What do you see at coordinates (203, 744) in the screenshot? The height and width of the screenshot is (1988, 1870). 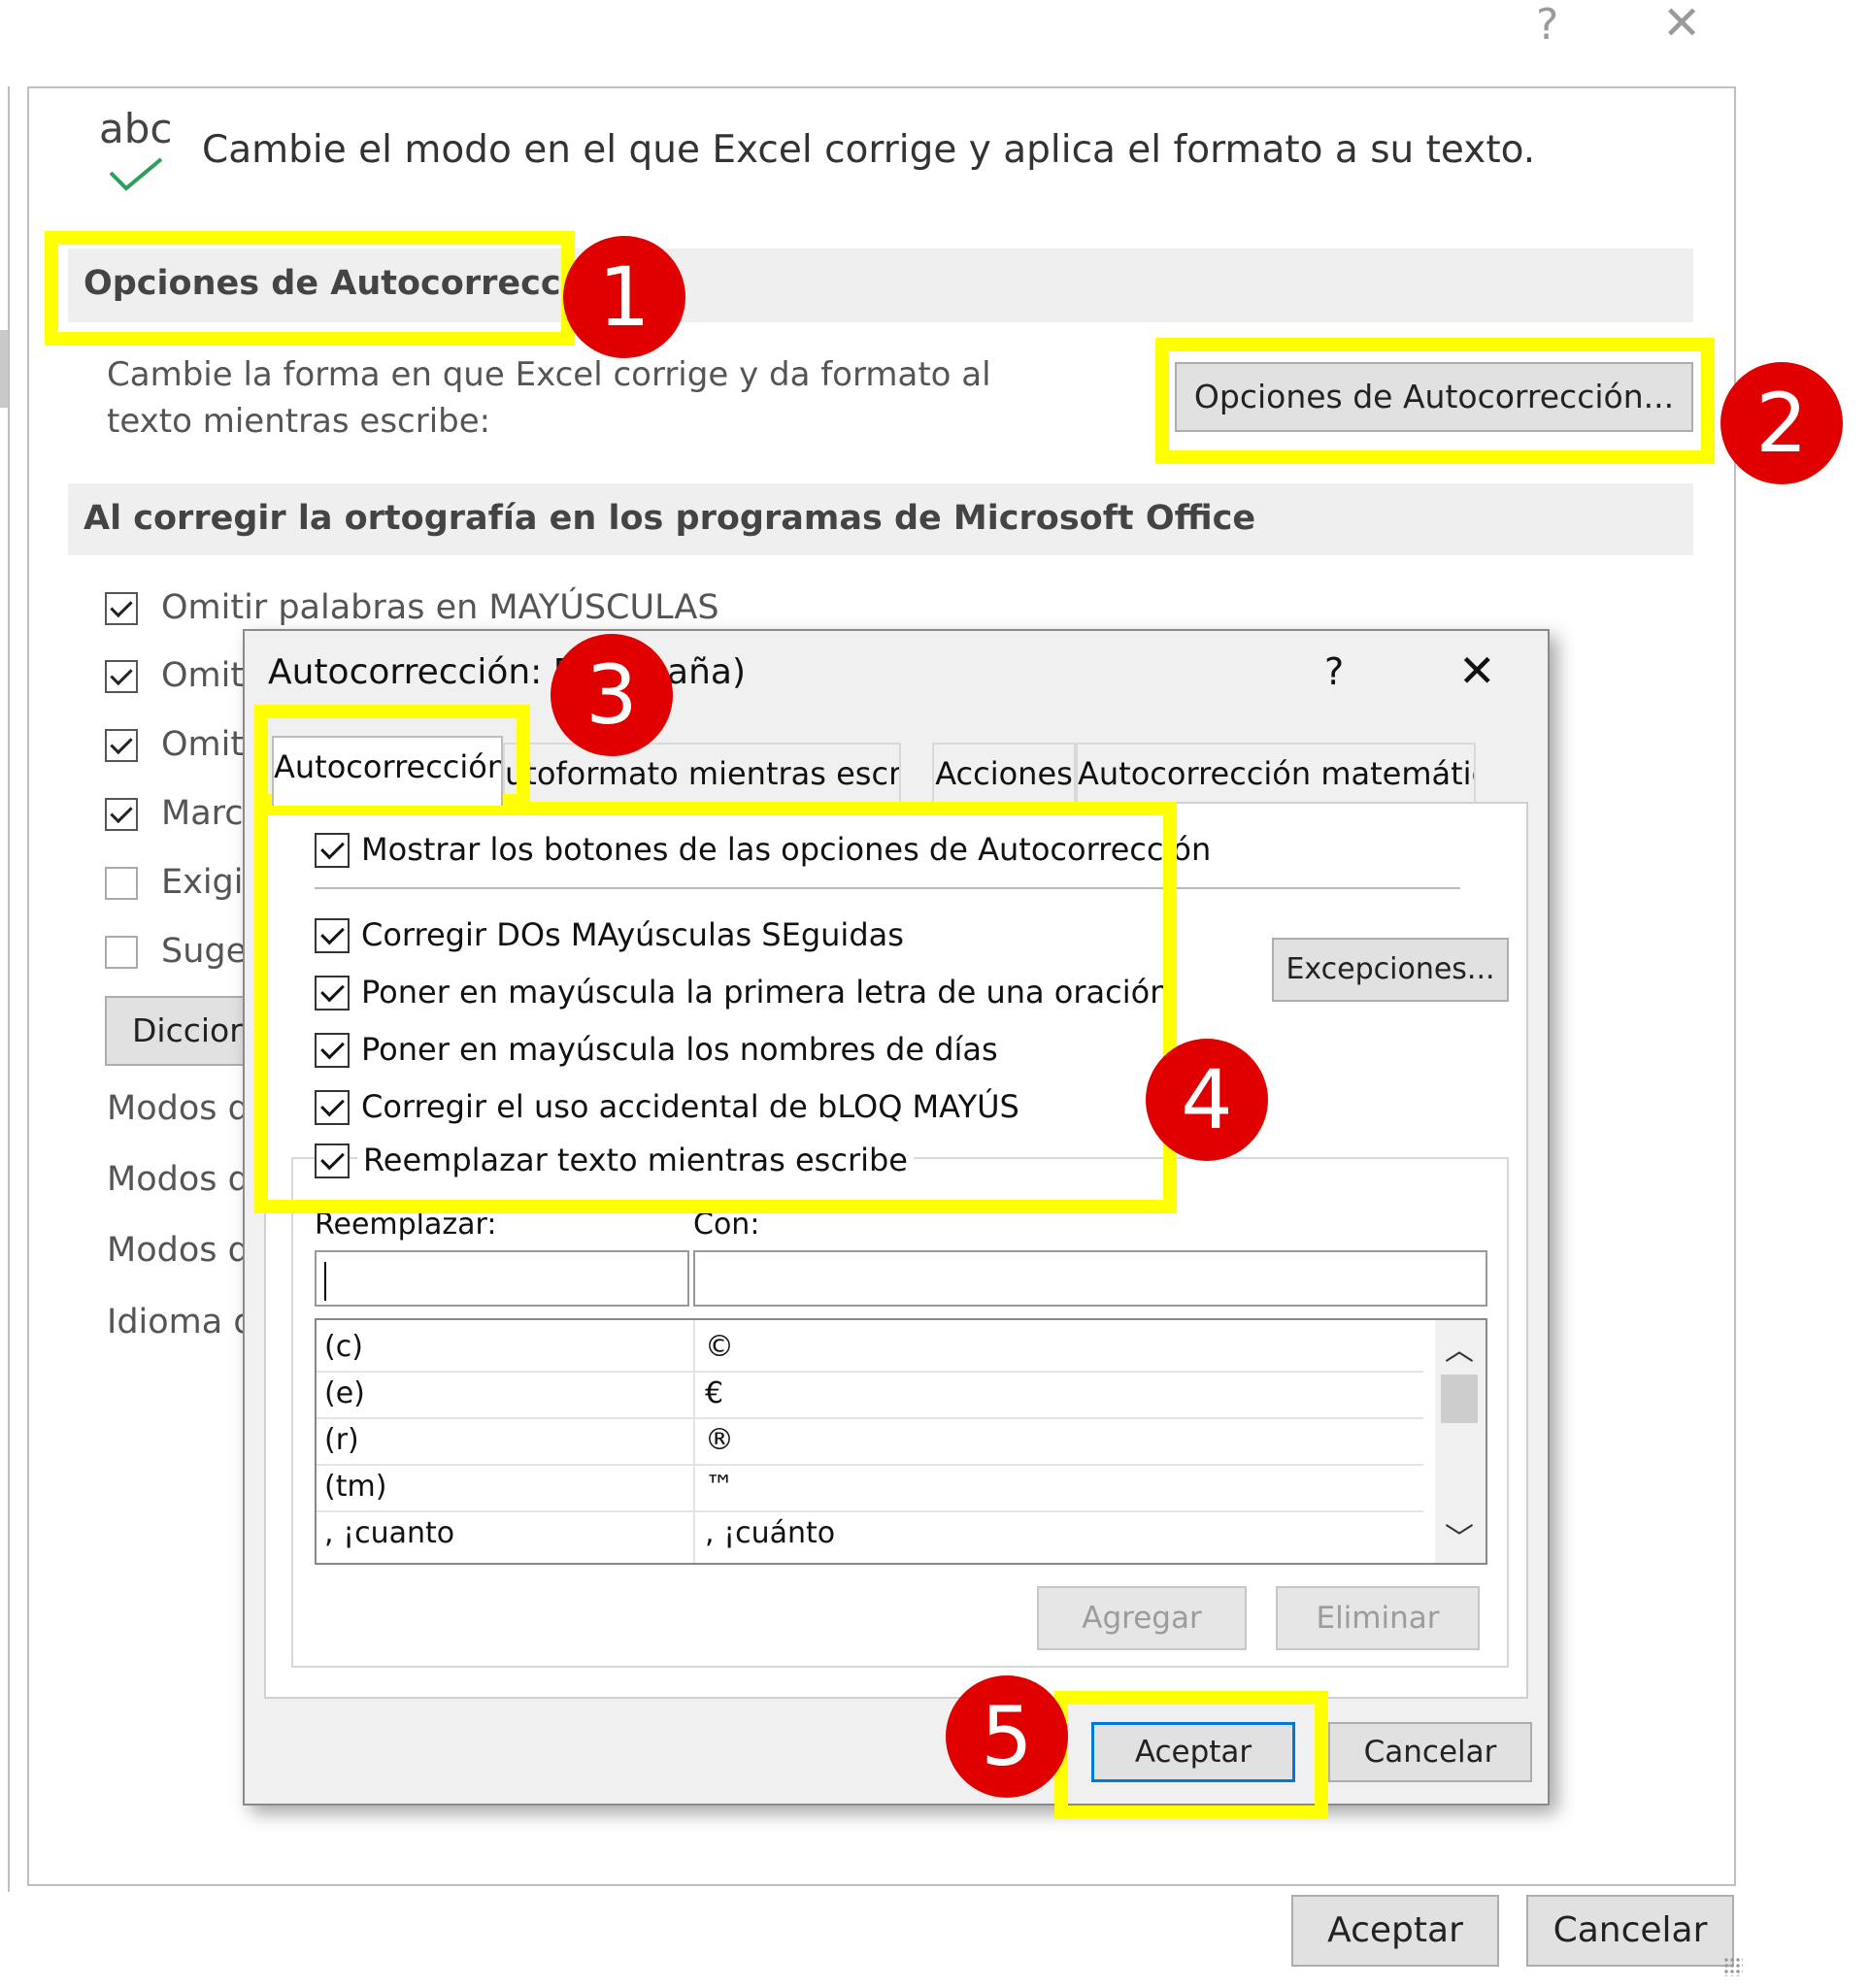 I see `spelling-option-3-label: Omit` at bounding box center [203, 744].